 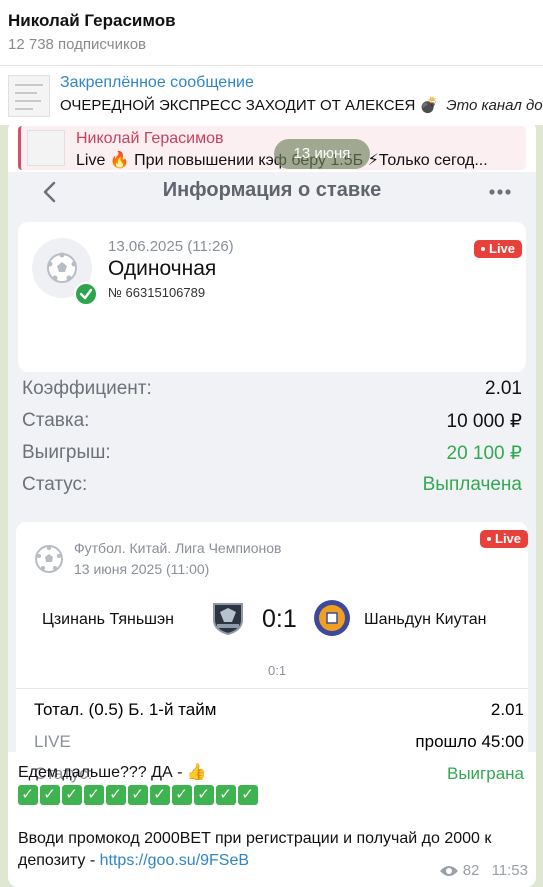 What do you see at coordinates (448, 871) in the screenshot?
I see `eye-icon` at bounding box center [448, 871].